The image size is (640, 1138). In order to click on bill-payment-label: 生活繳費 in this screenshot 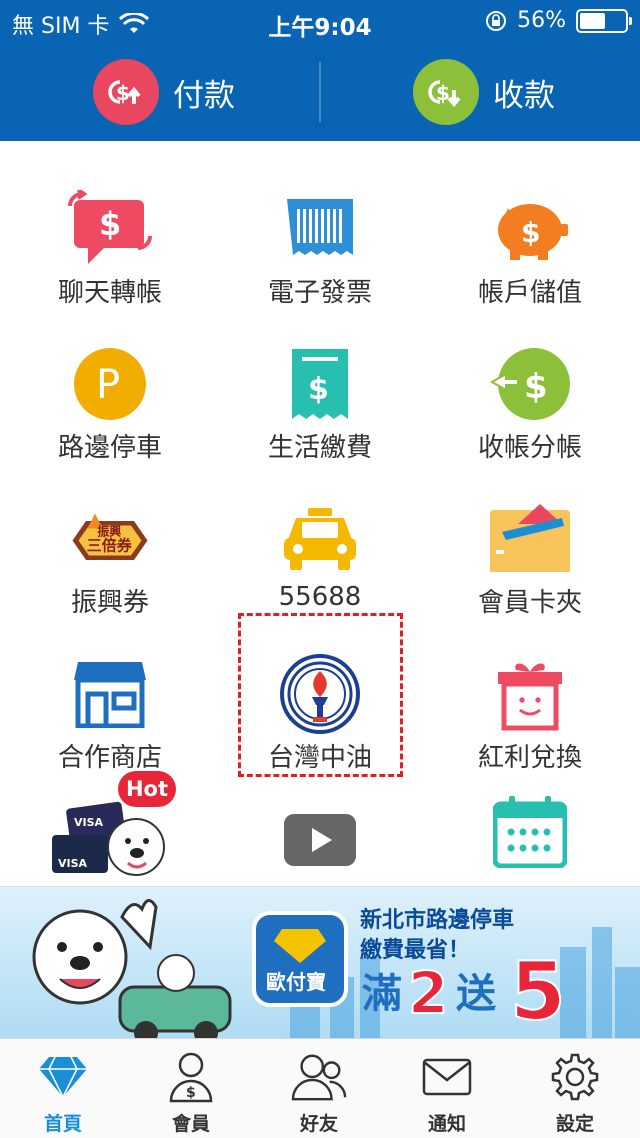, I will do `click(319, 448)`.